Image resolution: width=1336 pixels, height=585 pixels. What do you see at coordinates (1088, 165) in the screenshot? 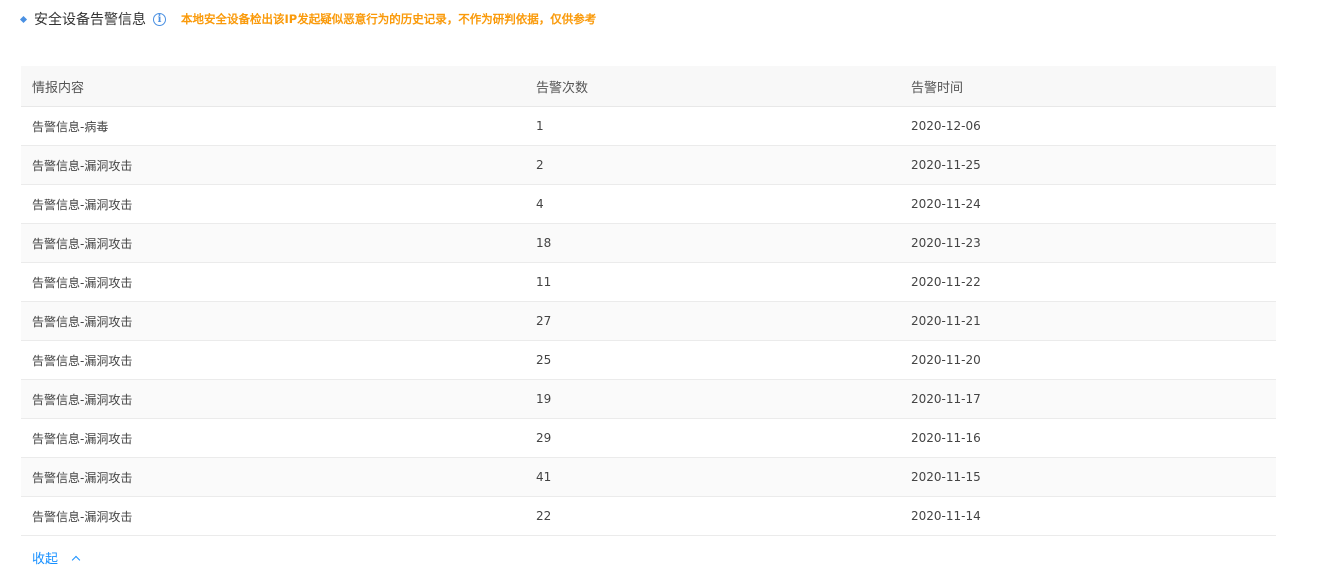
I see `cell-time: 2020-11-25` at bounding box center [1088, 165].